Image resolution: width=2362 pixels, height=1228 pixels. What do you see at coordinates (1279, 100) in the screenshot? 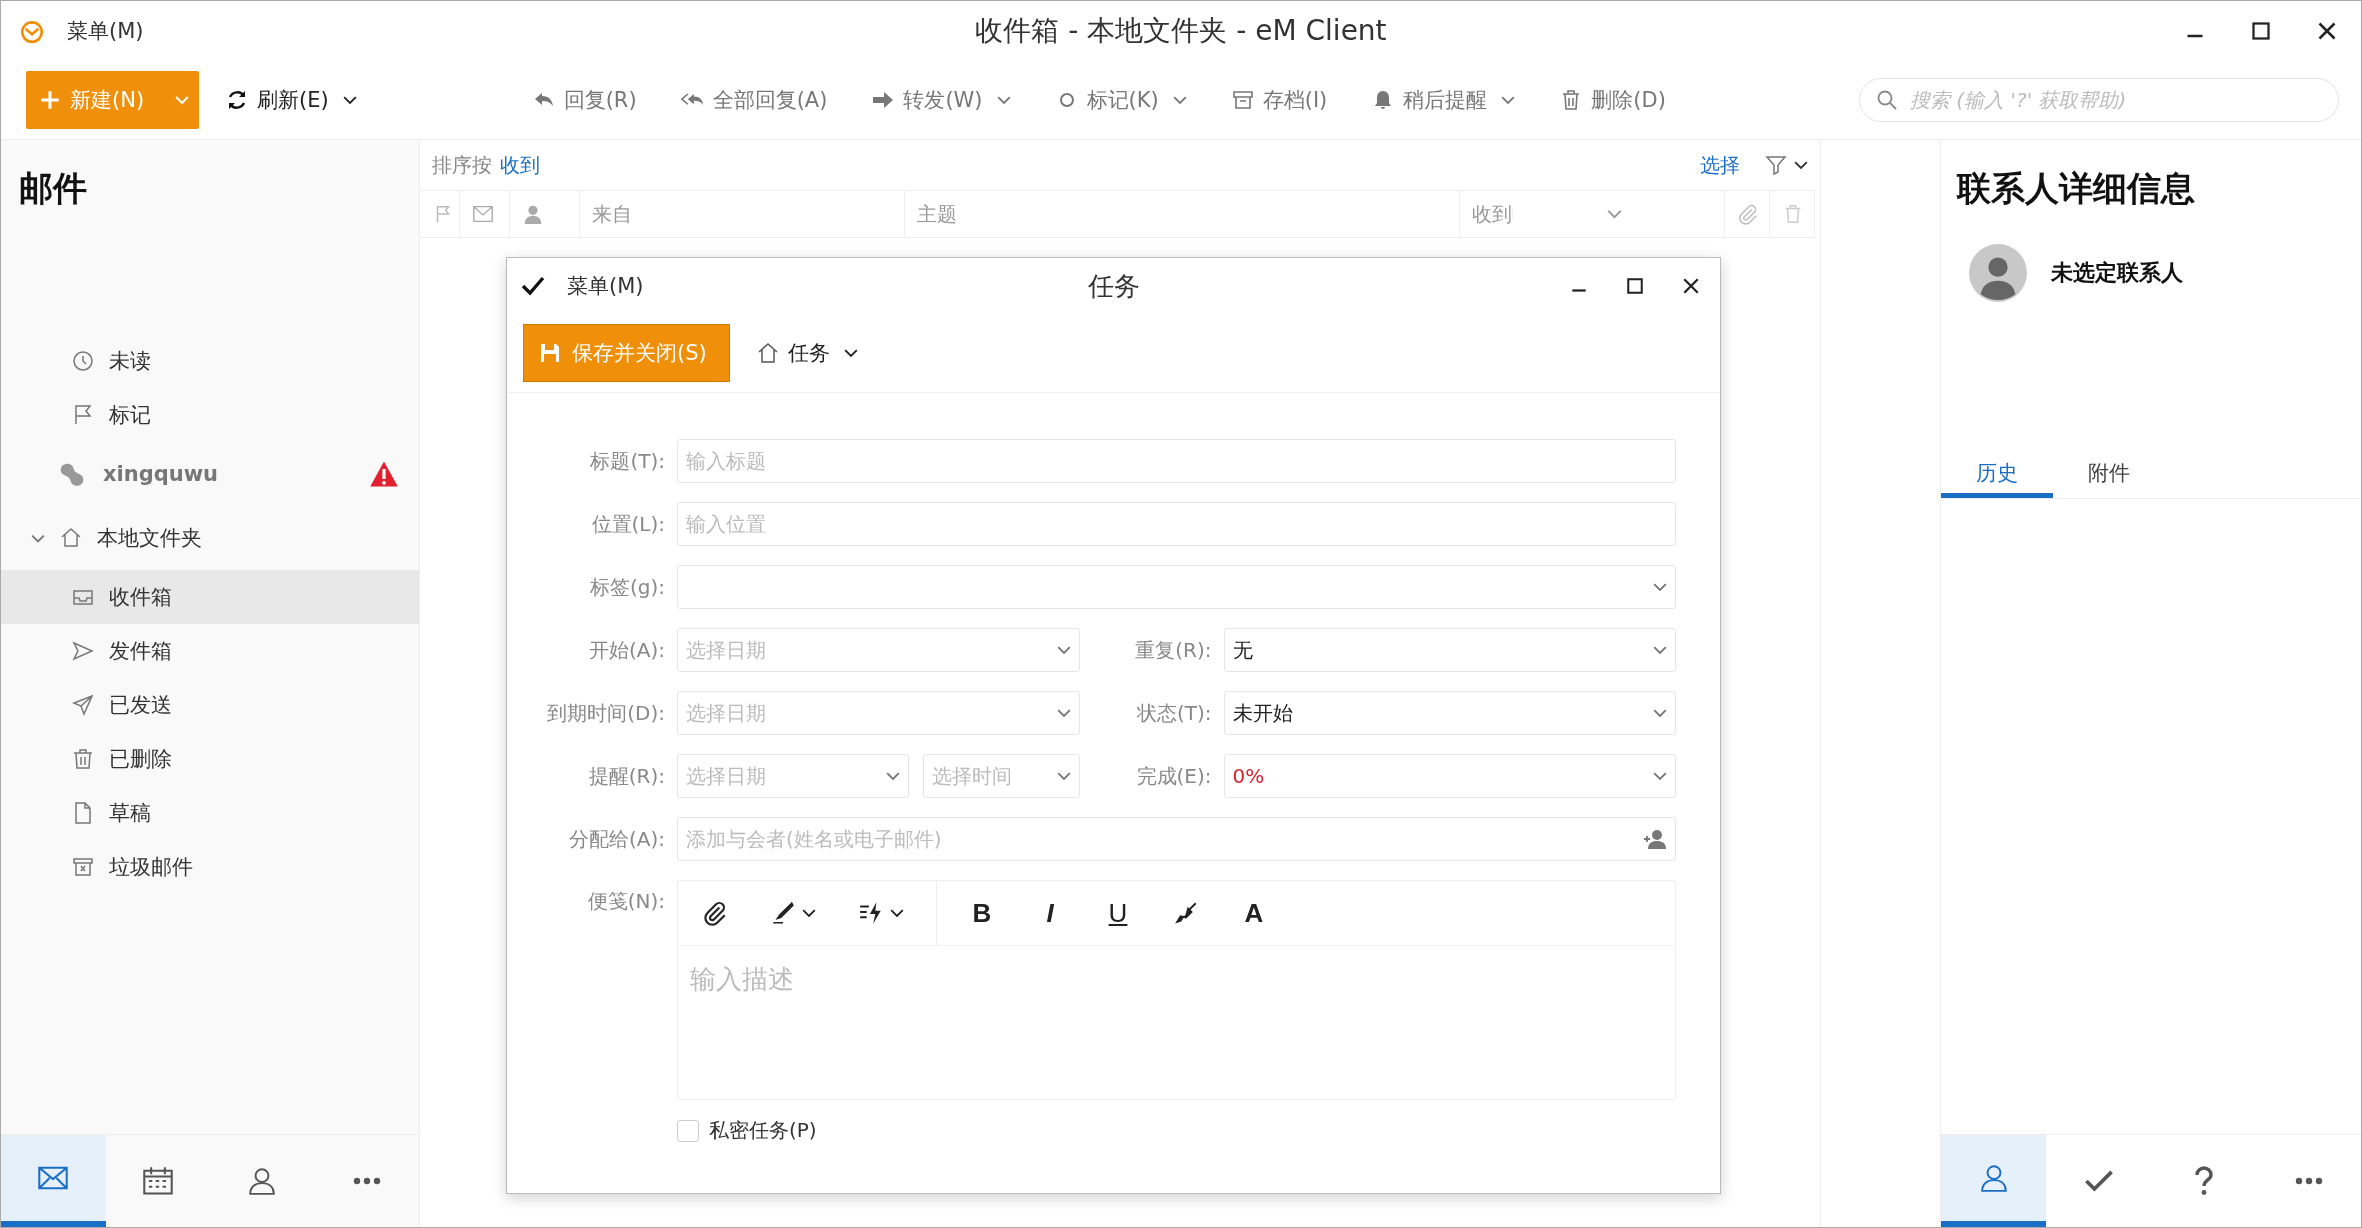
I see `archive-button: 存档(I)` at bounding box center [1279, 100].